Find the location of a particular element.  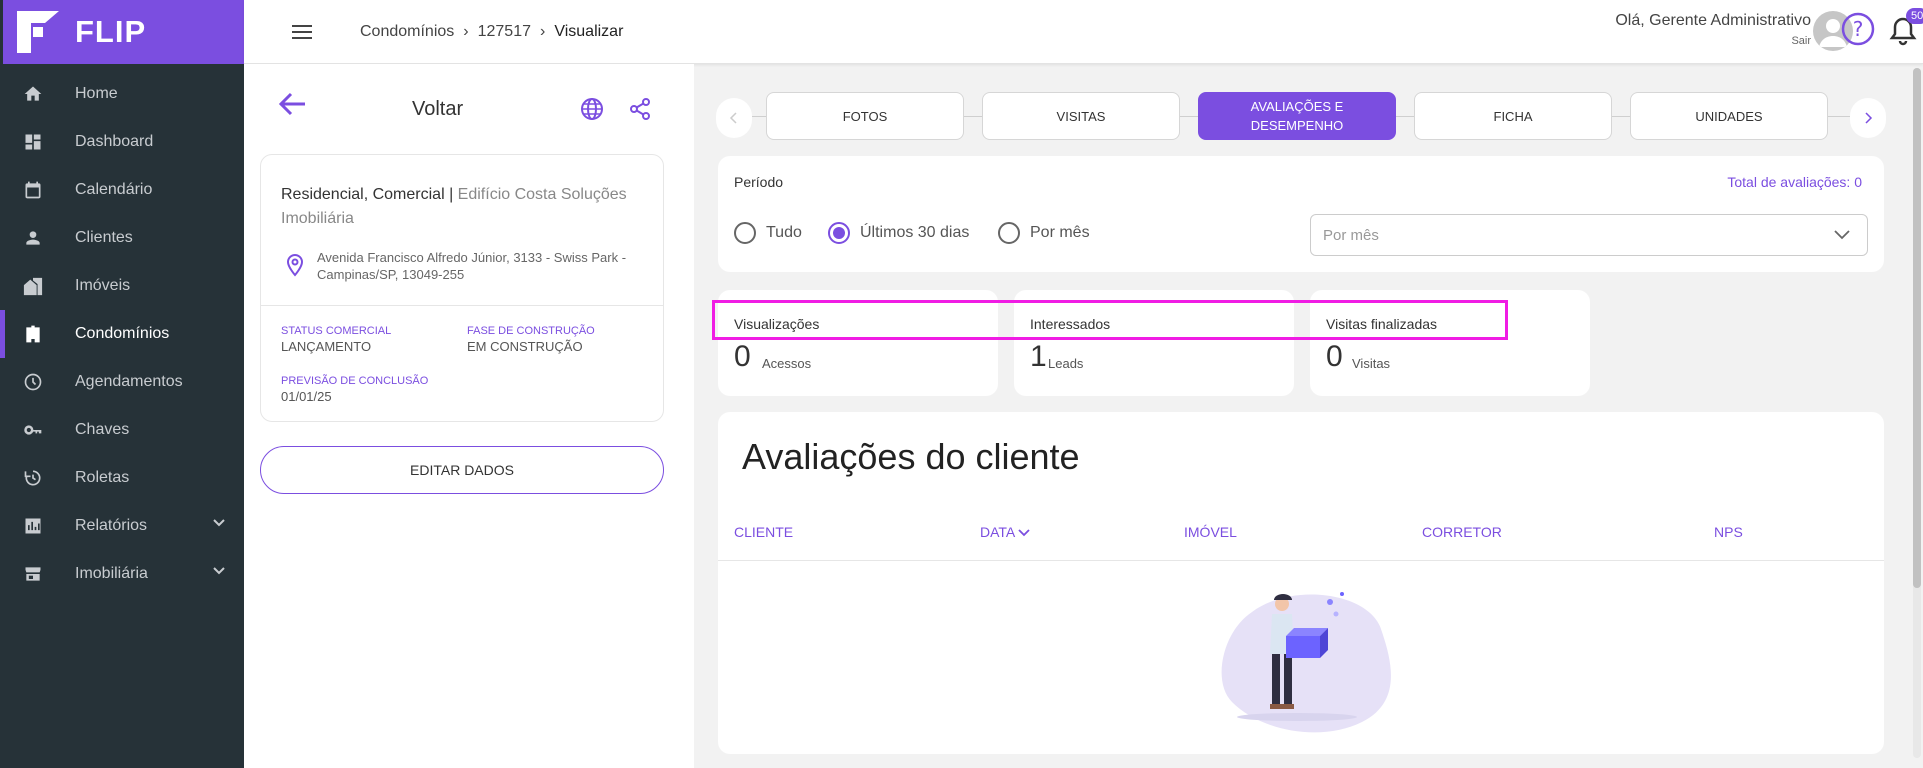

phase-label: FASE DE CONSTRUÇÃO is located at coordinates (531, 331).